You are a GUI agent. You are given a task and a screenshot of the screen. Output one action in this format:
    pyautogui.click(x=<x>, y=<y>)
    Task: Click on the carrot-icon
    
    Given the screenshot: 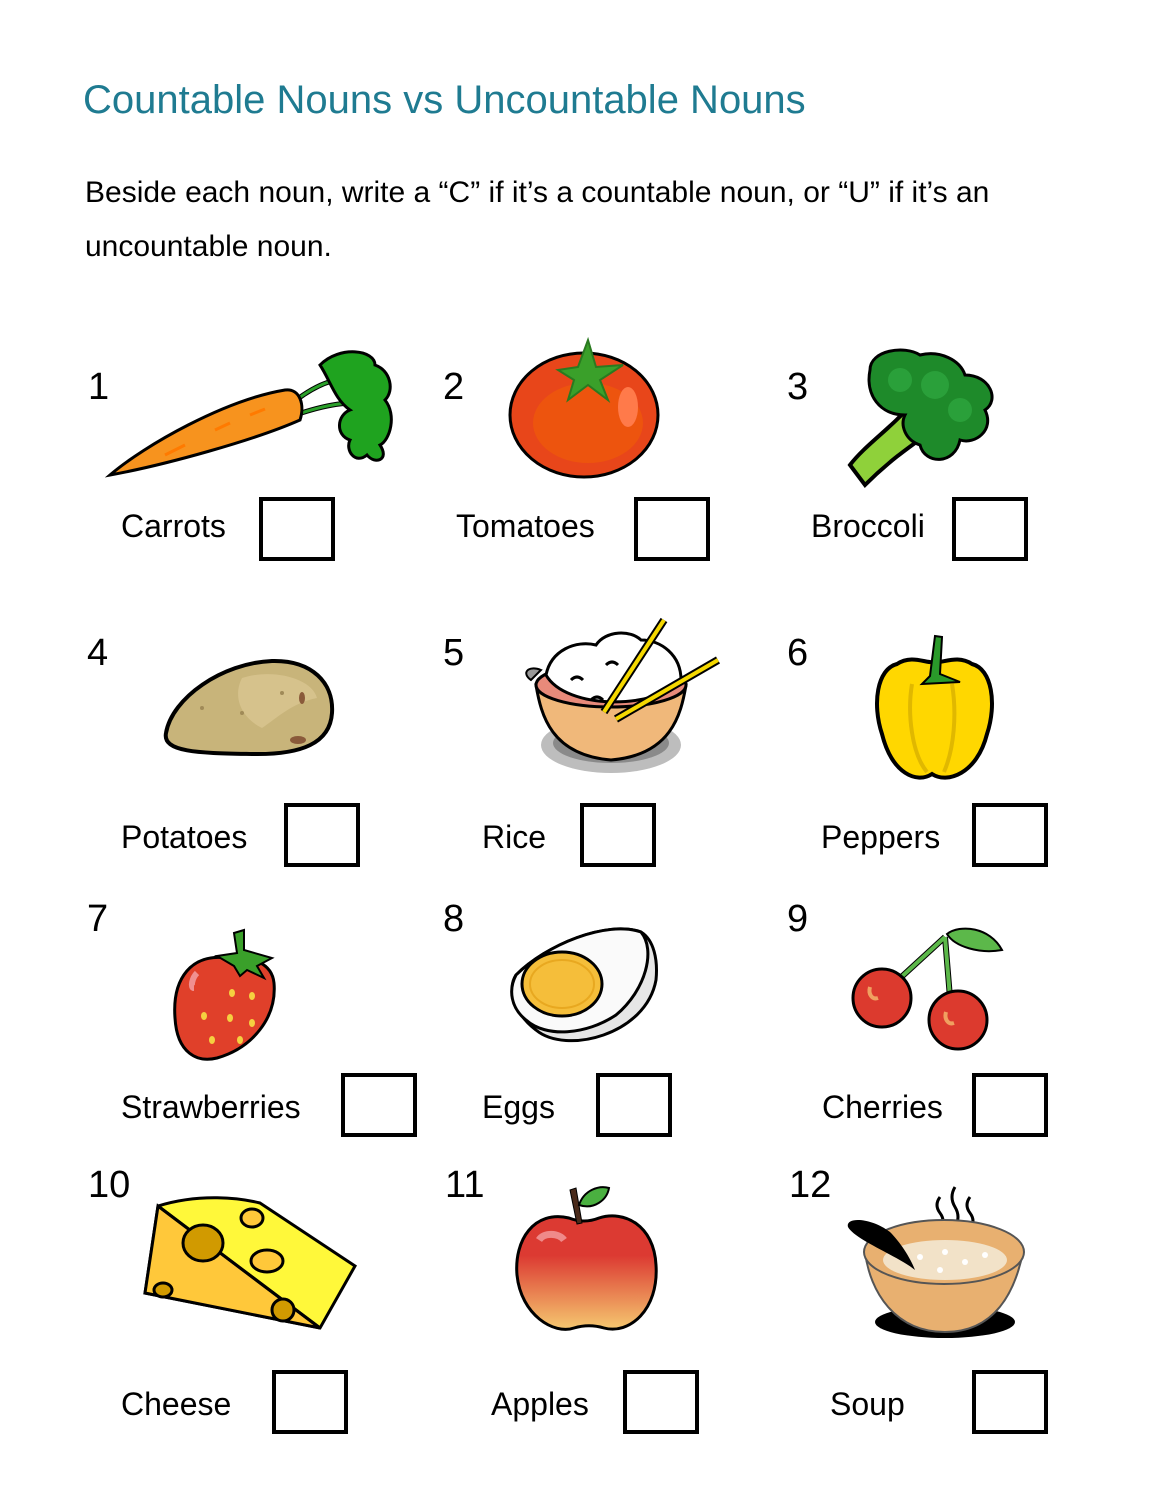 What is the action you would take?
    pyautogui.click(x=249, y=415)
    